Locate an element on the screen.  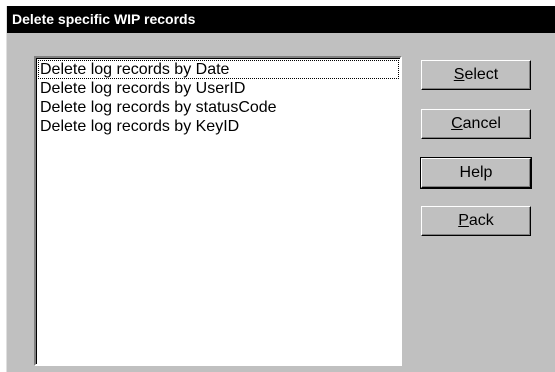
pack-button: Pack is located at coordinates (476, 221).